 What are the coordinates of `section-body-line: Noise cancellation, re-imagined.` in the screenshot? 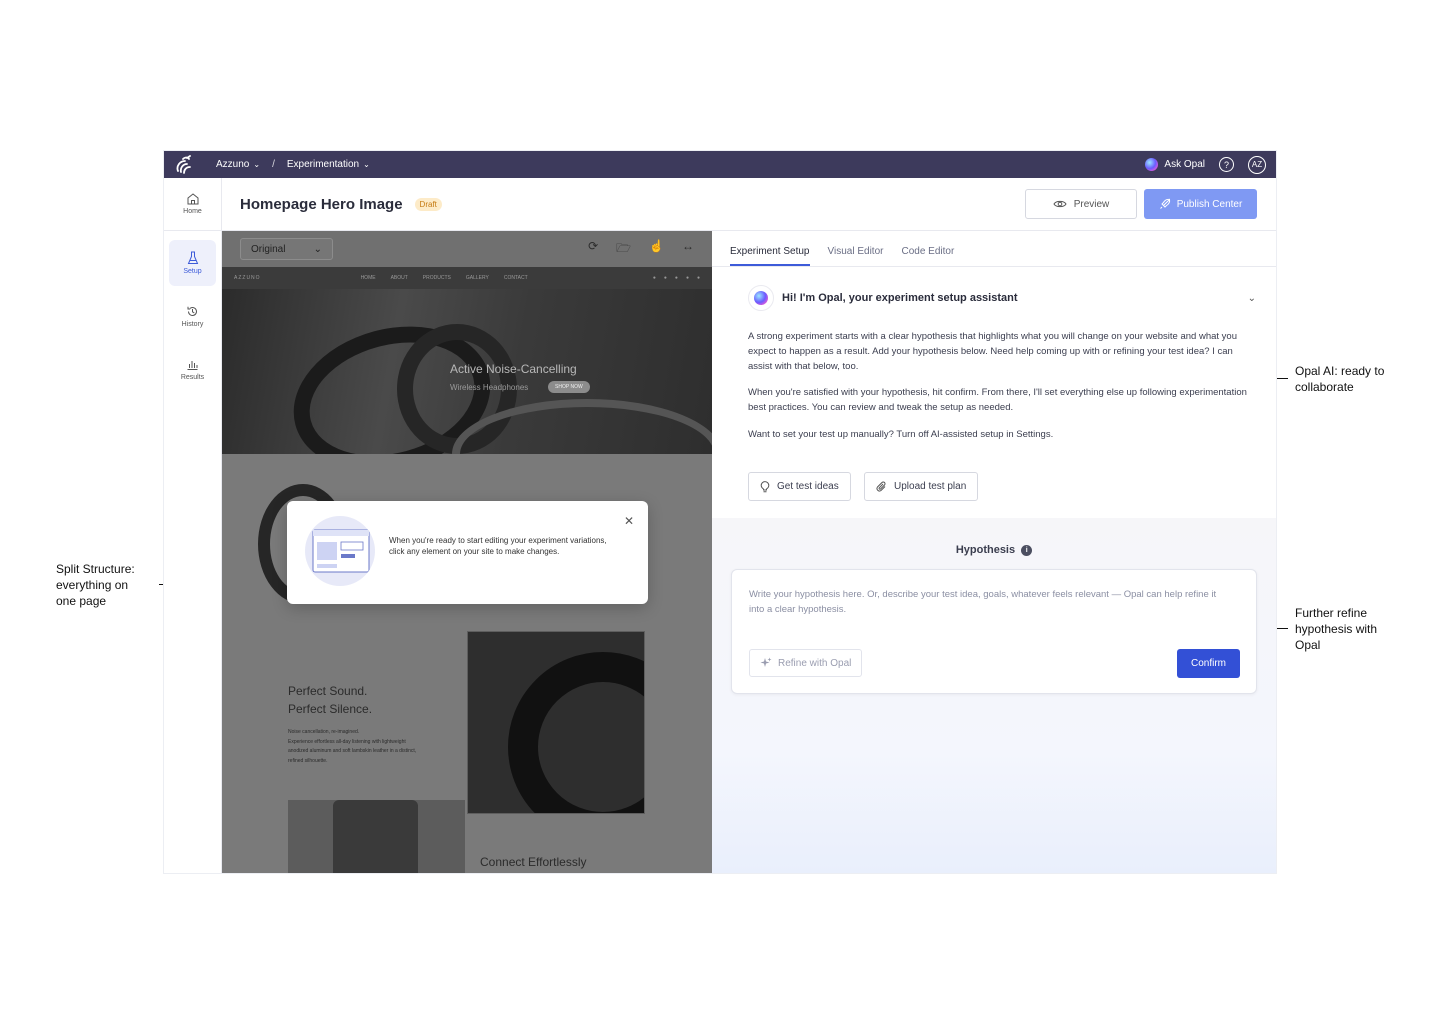 It's located at (324, 732).